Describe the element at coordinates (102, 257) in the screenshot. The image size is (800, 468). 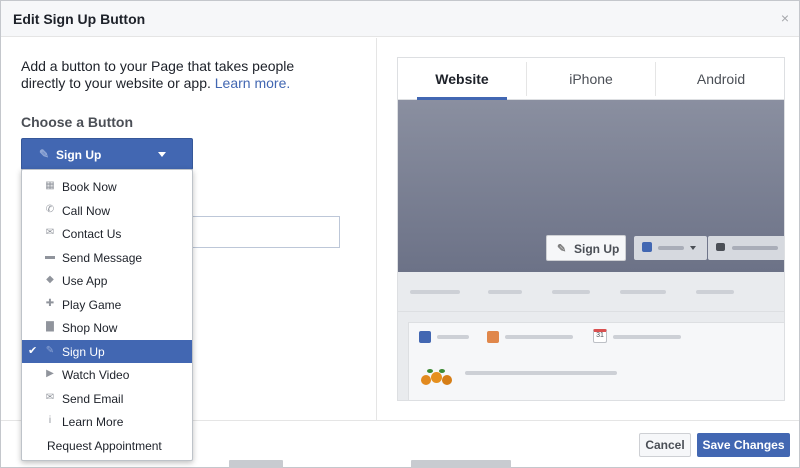
I see `menu-item-label: Send Message` at that location.